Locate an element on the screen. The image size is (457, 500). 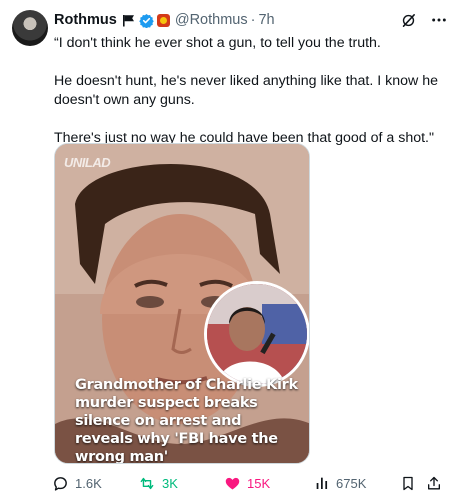
share-button is located at coordinates (434, 483).